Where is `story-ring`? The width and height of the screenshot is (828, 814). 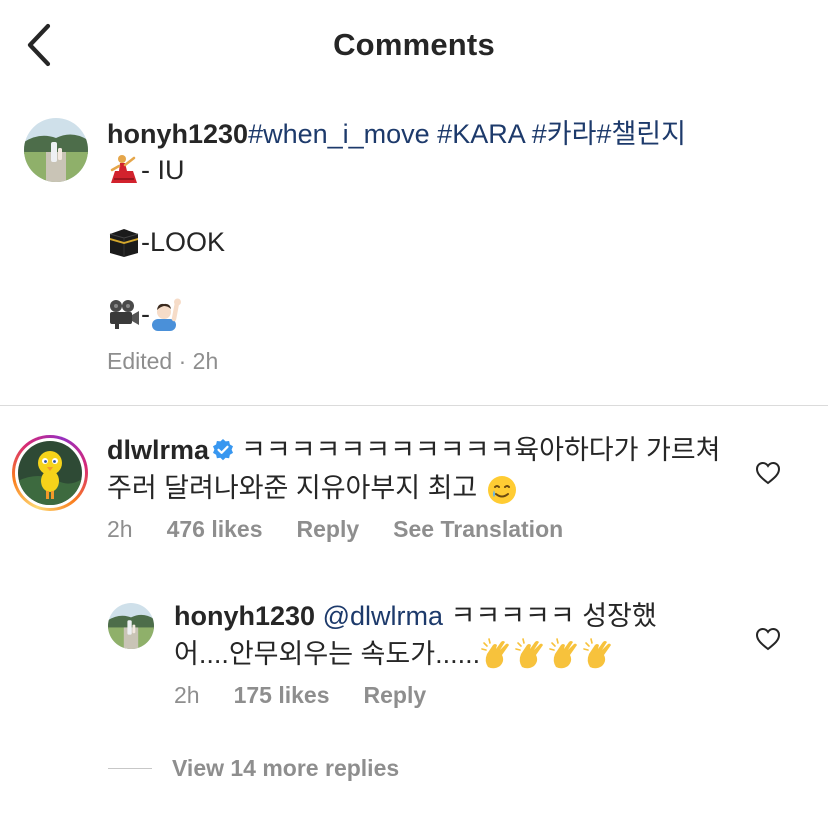 story-ring is located at coordinates (50, 473).